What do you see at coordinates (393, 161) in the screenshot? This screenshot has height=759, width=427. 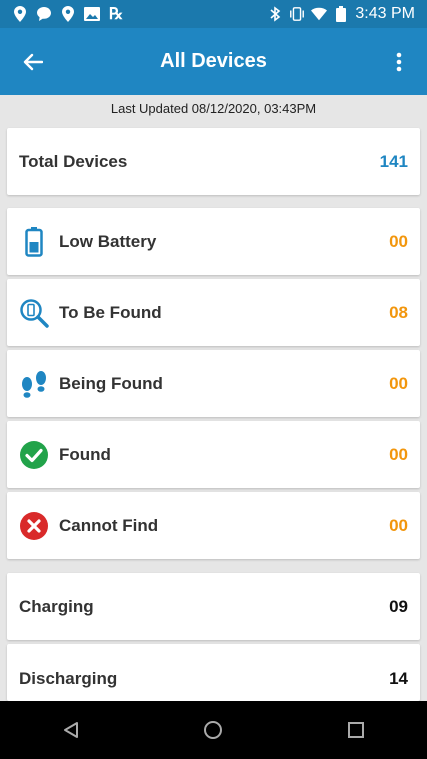 I see `total-devices-value: 141` at bounding box center [393, 161].